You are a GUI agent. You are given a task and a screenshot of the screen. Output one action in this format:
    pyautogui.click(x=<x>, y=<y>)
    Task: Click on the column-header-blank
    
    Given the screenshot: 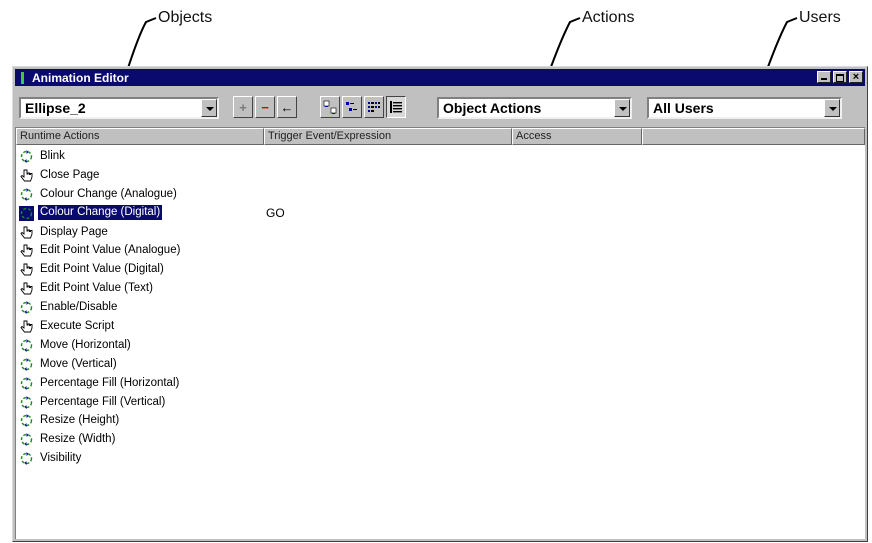 What is the action you would take?
    pyautogui.click(x=753, y=136)
    